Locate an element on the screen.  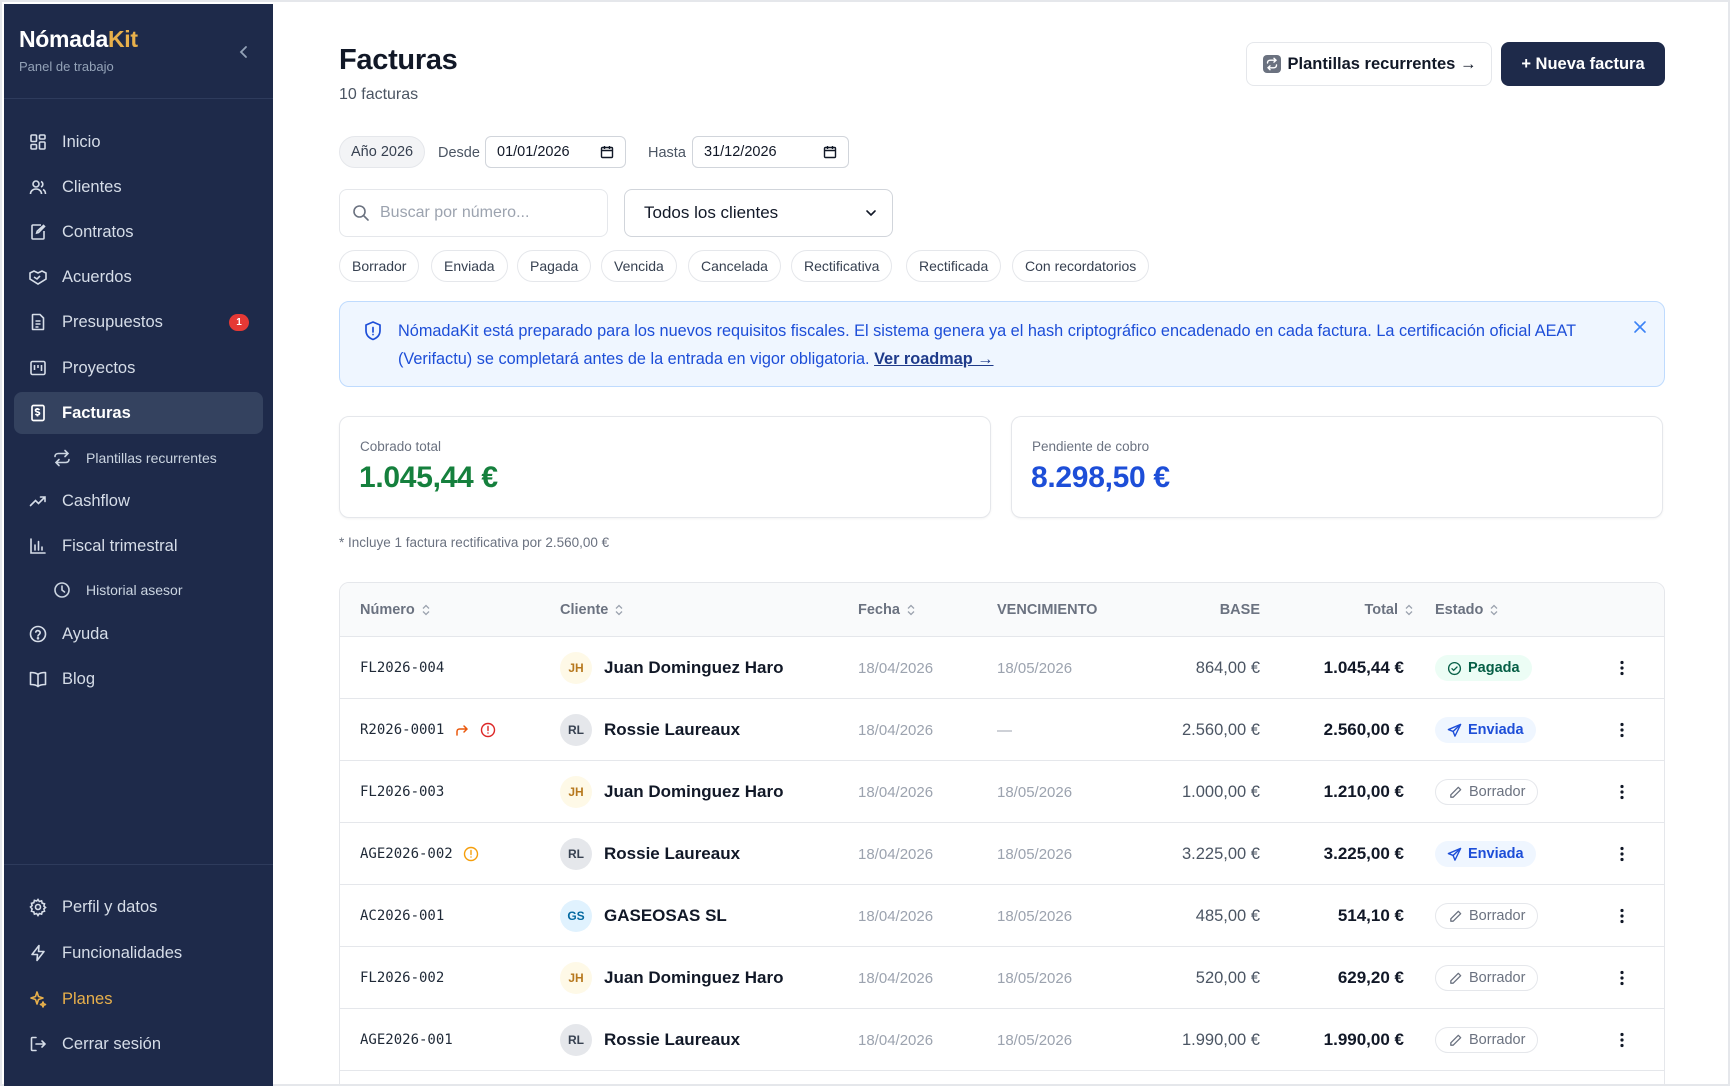
base-amount: 520,00 € is located at coordinates (1227, 977).